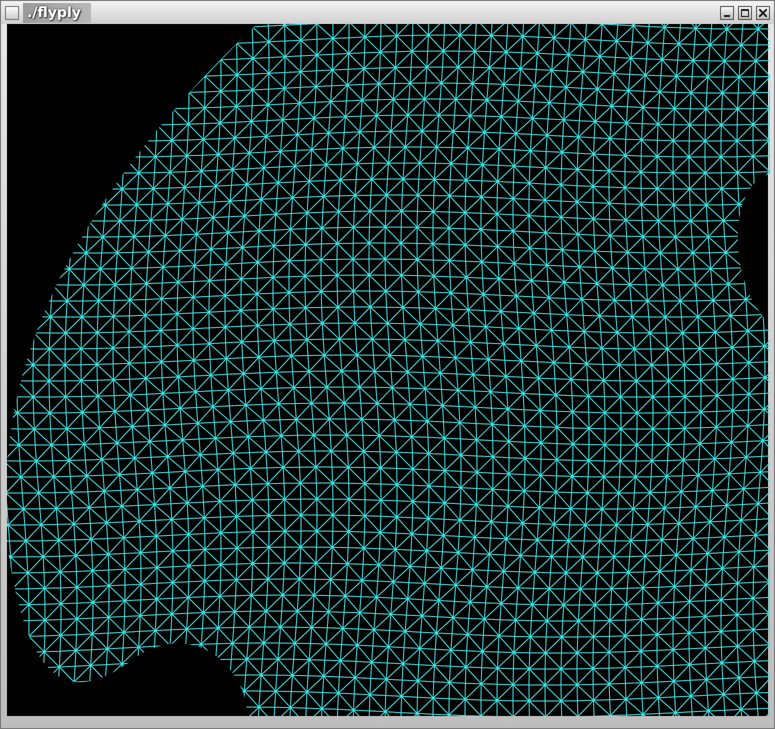 The height and width of the screenshot is (729, 775). I want to click on close-icon, so click(763, 12).